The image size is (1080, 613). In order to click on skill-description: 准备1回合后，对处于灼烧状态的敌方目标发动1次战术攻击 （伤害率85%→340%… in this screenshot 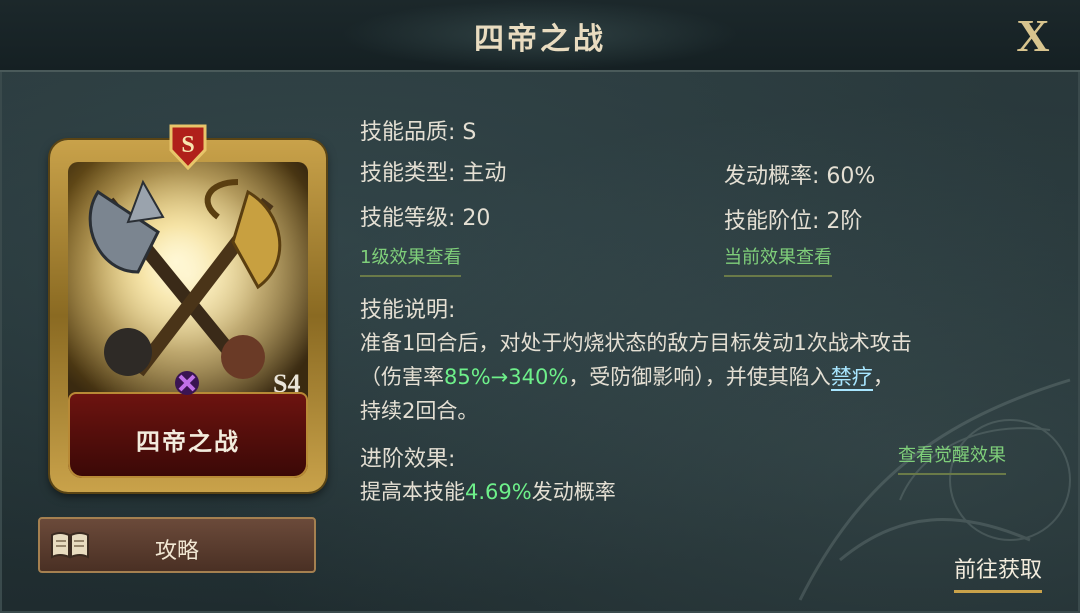, I will do `click(690, 377)`.